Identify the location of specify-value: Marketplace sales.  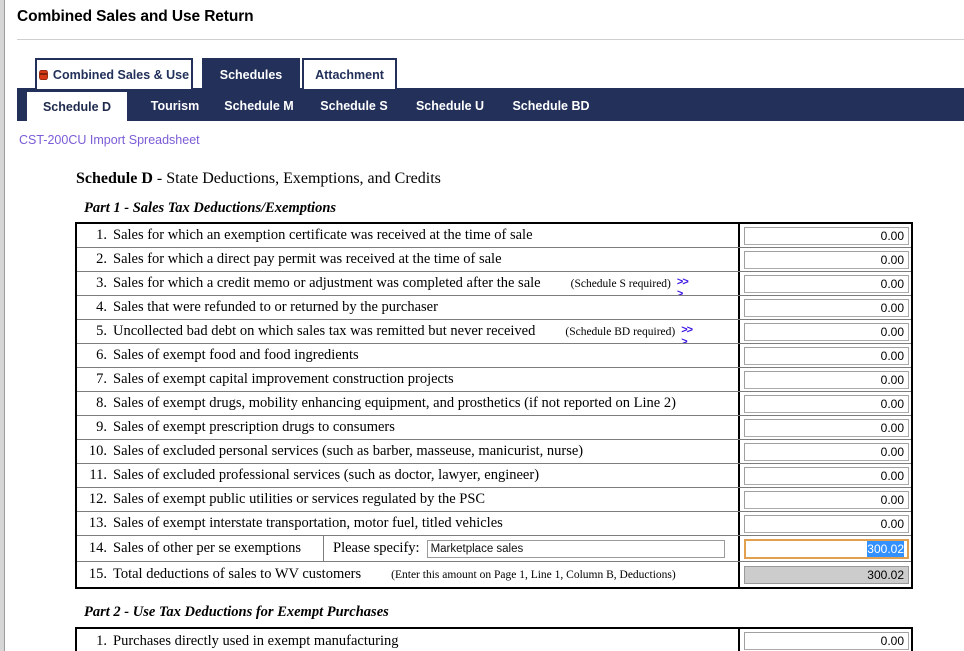
(477, 548).